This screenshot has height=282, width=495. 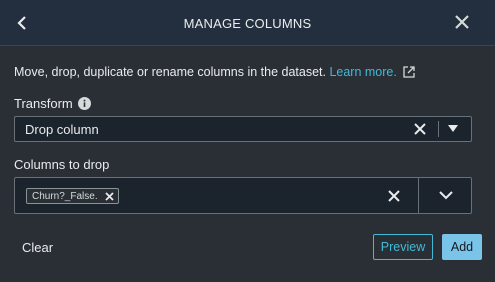 I want to click on transform-select: Drop column, so click(x=243, y=129).